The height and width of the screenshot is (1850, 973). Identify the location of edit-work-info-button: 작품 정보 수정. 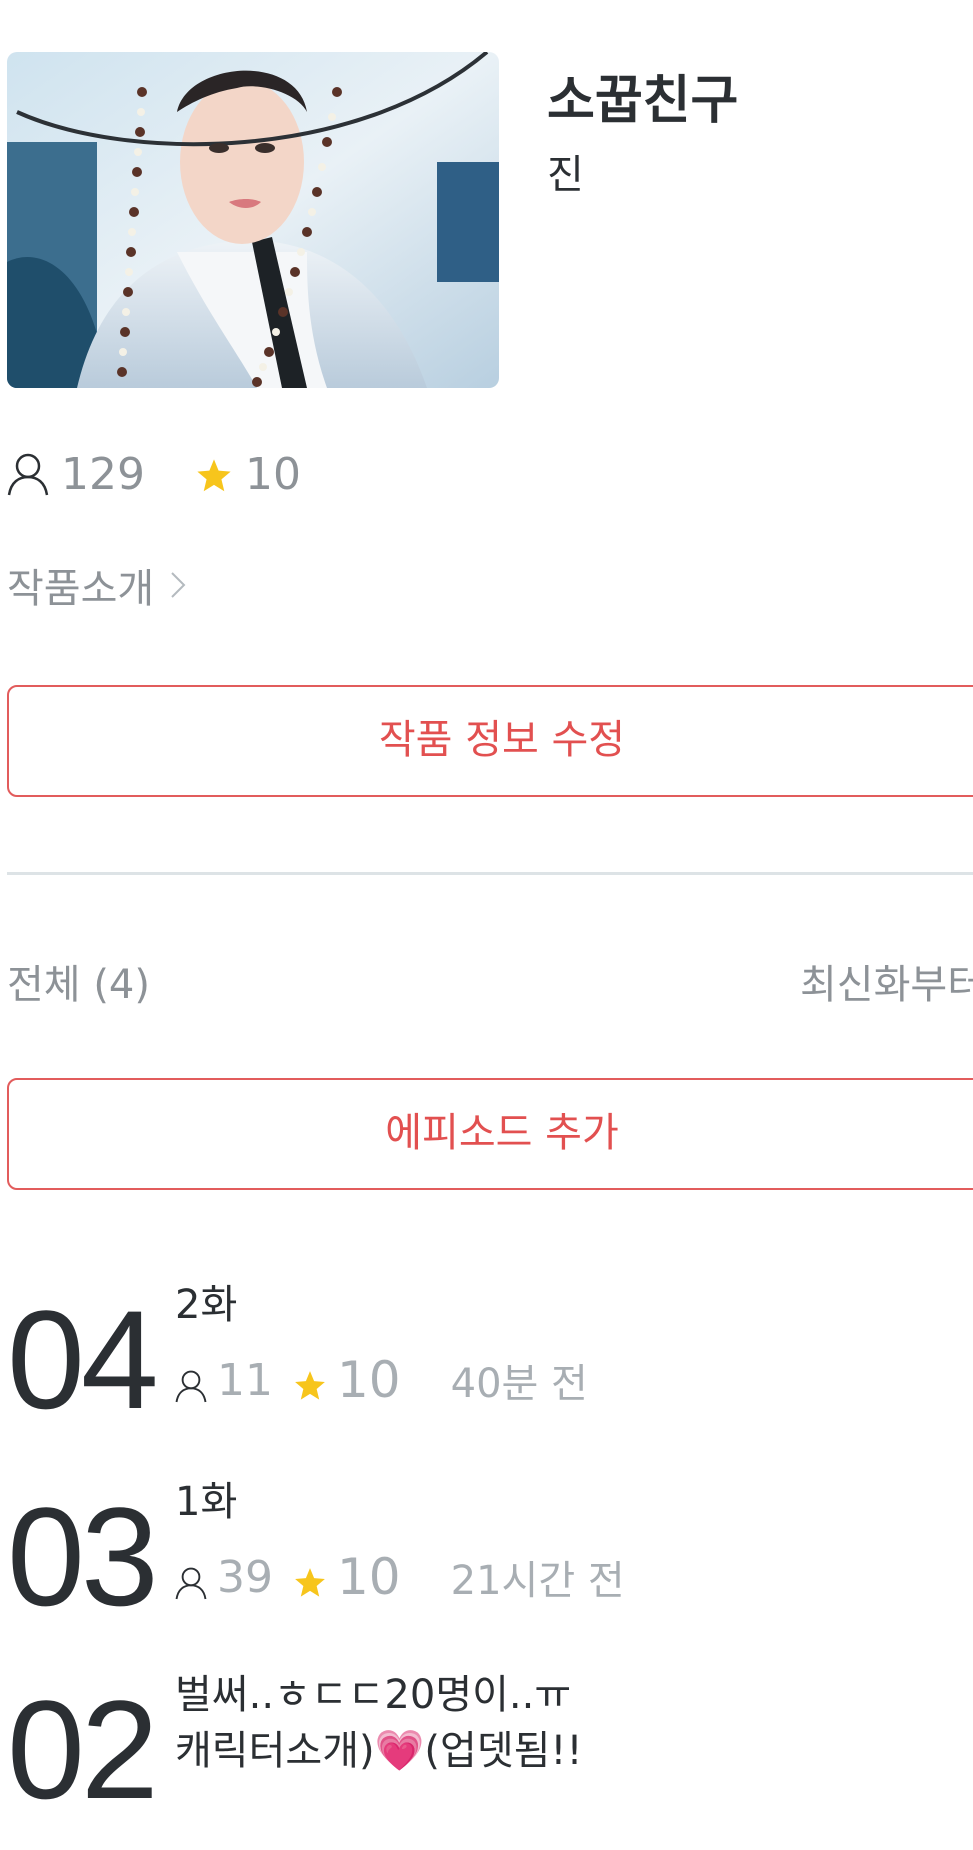
(490, 741).